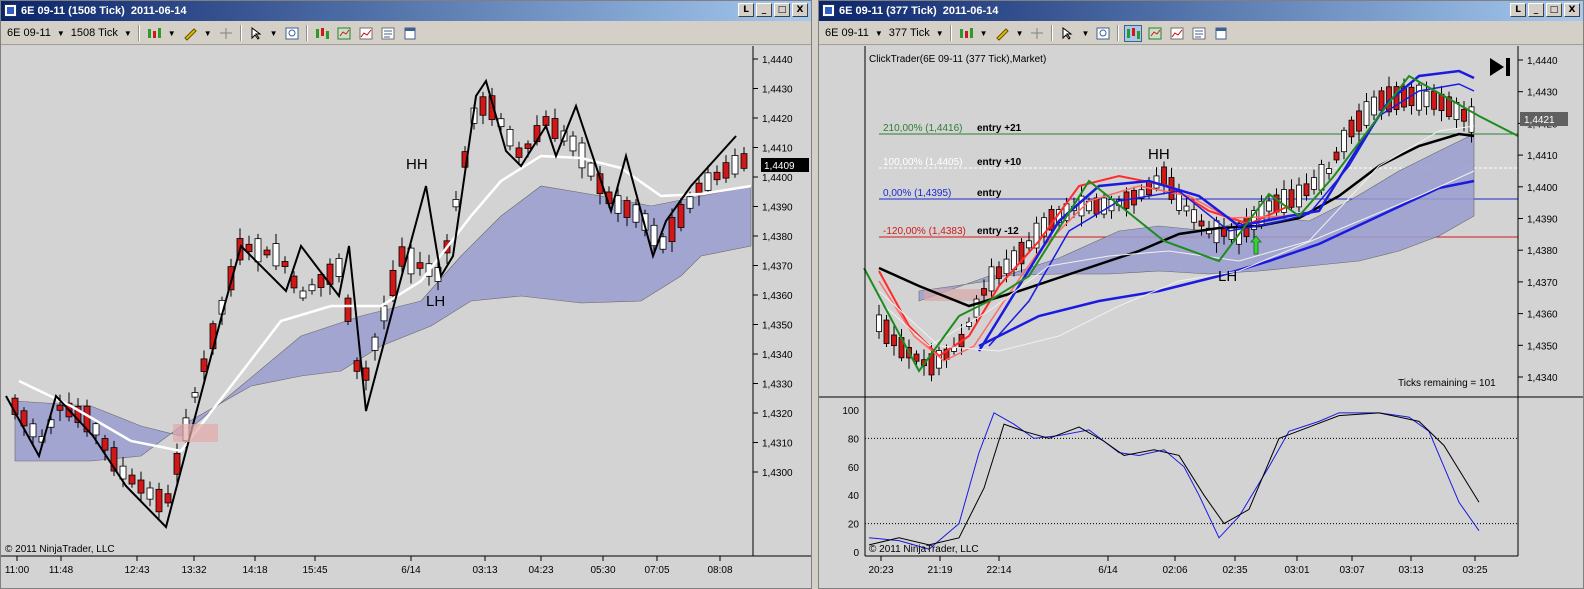  What do you see at coordinates (777, 208) in the screenshot?
I see `price-tick-label: 1,4390` at bounding box center [777, 208].